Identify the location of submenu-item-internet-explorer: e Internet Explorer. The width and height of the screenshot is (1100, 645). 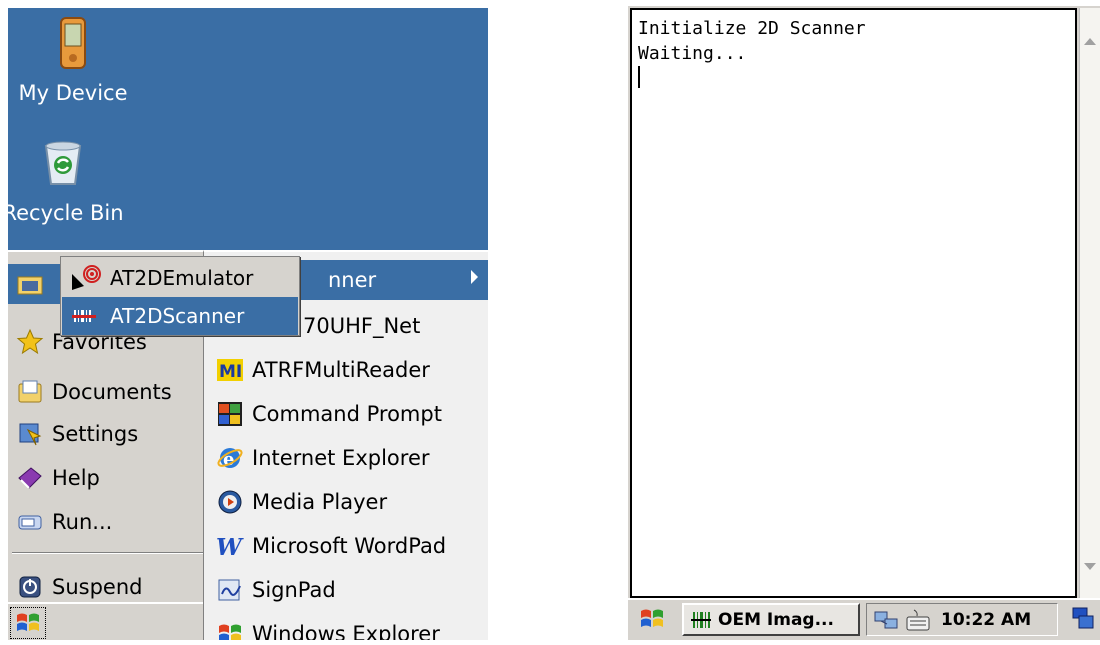
(346, 458).